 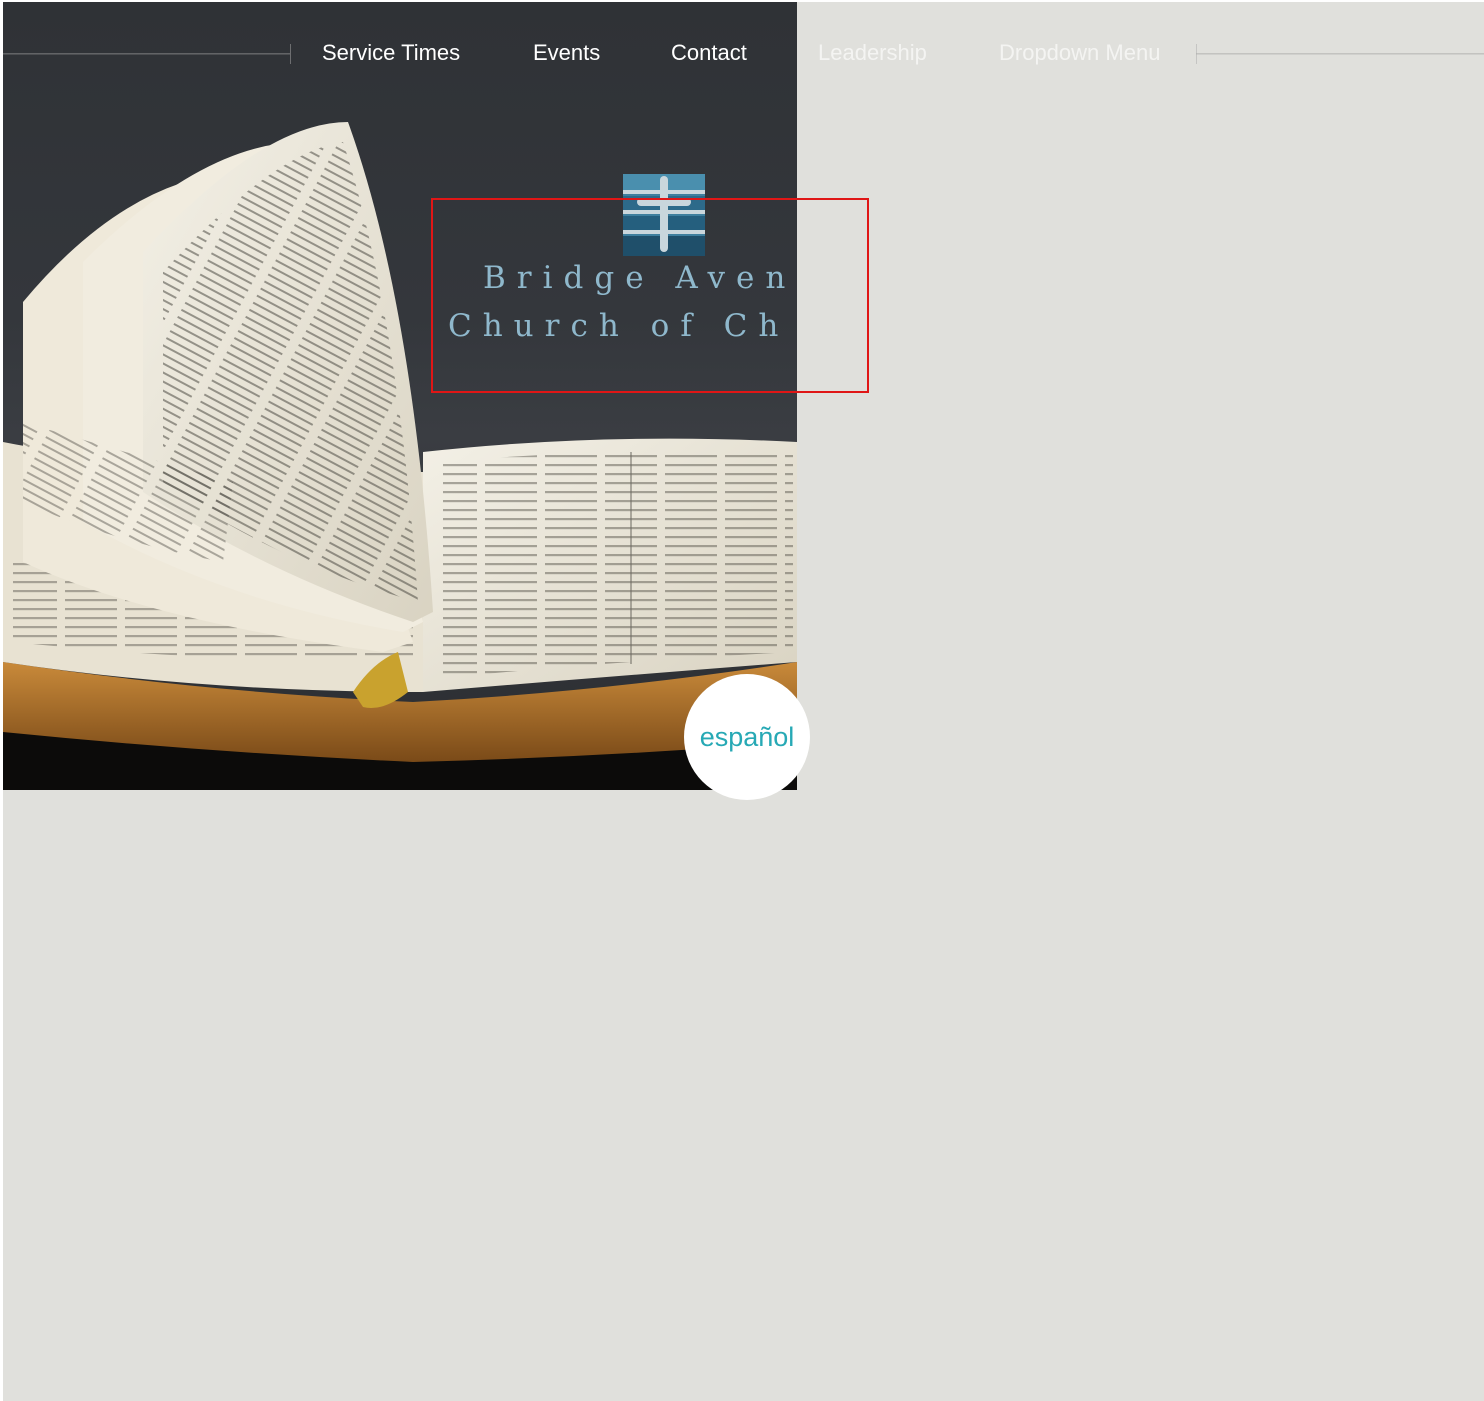 What do you see at coordinates (872, 53) in the screenshot?
I see `nav-leadership: Leadership` at bounding box center [872, 53].